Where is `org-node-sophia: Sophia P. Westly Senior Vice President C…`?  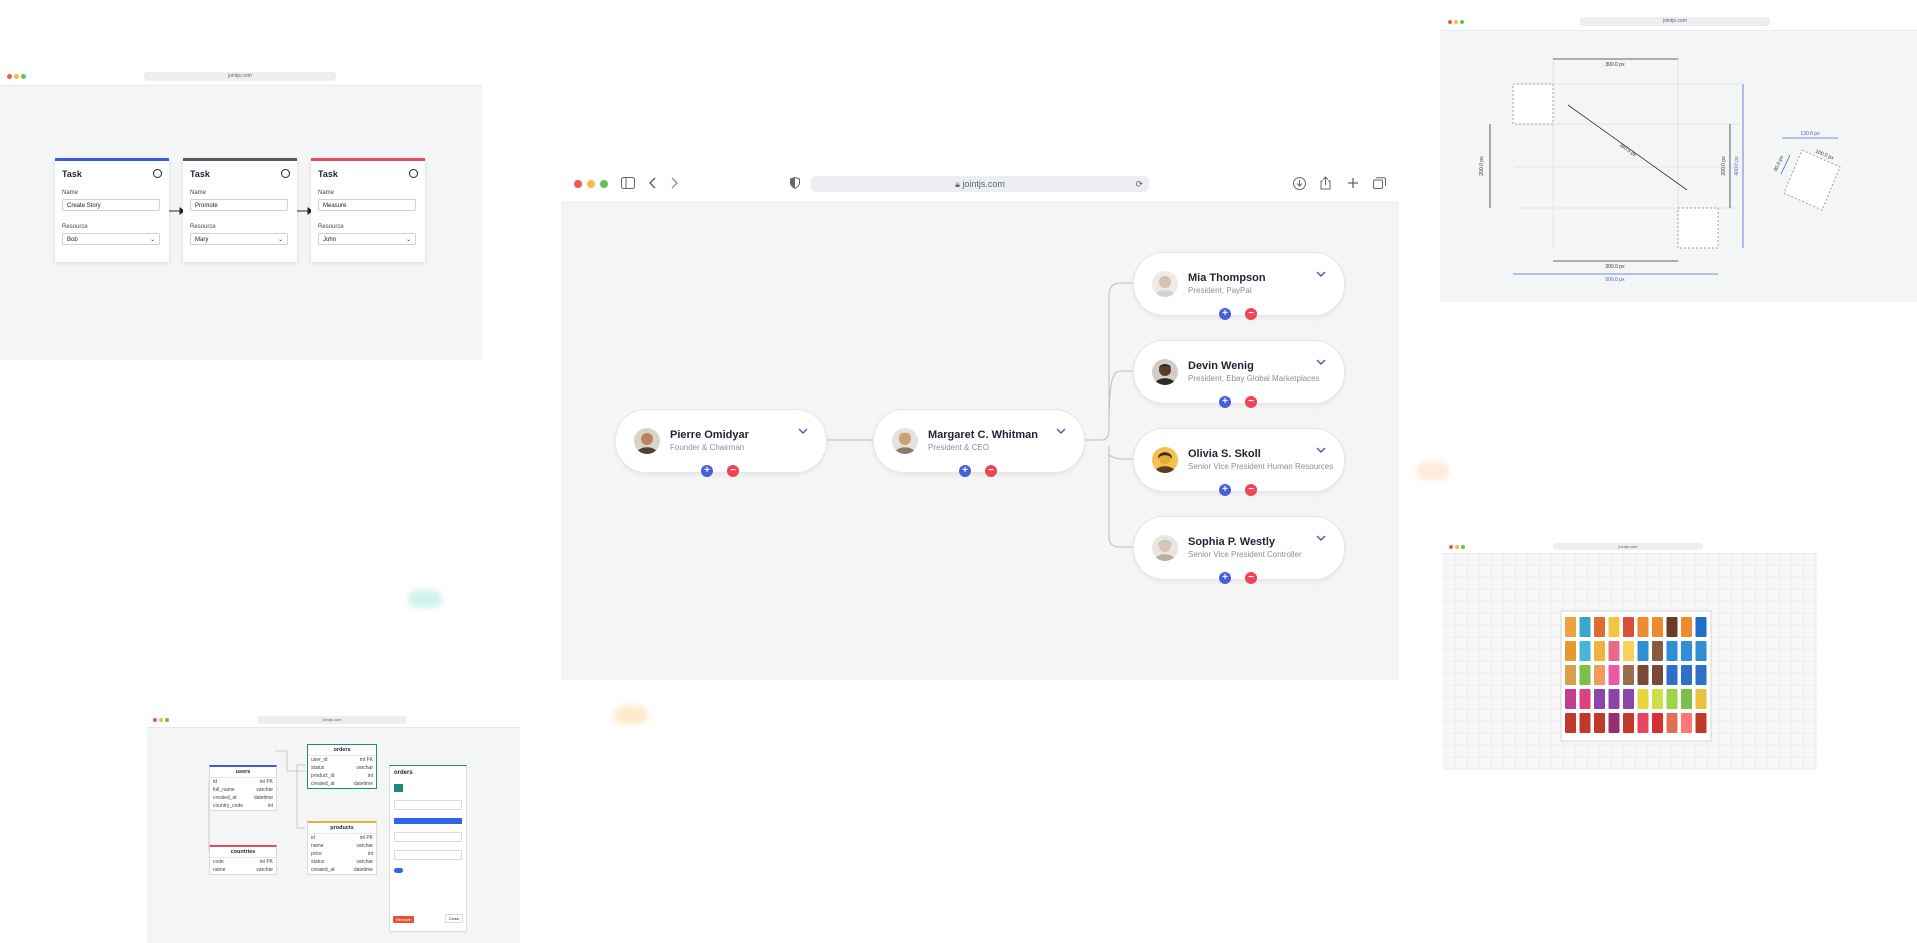
org-node-sophia: Sophia P. Westly Senior Vice President C… is located at coordinates (1239, 548).